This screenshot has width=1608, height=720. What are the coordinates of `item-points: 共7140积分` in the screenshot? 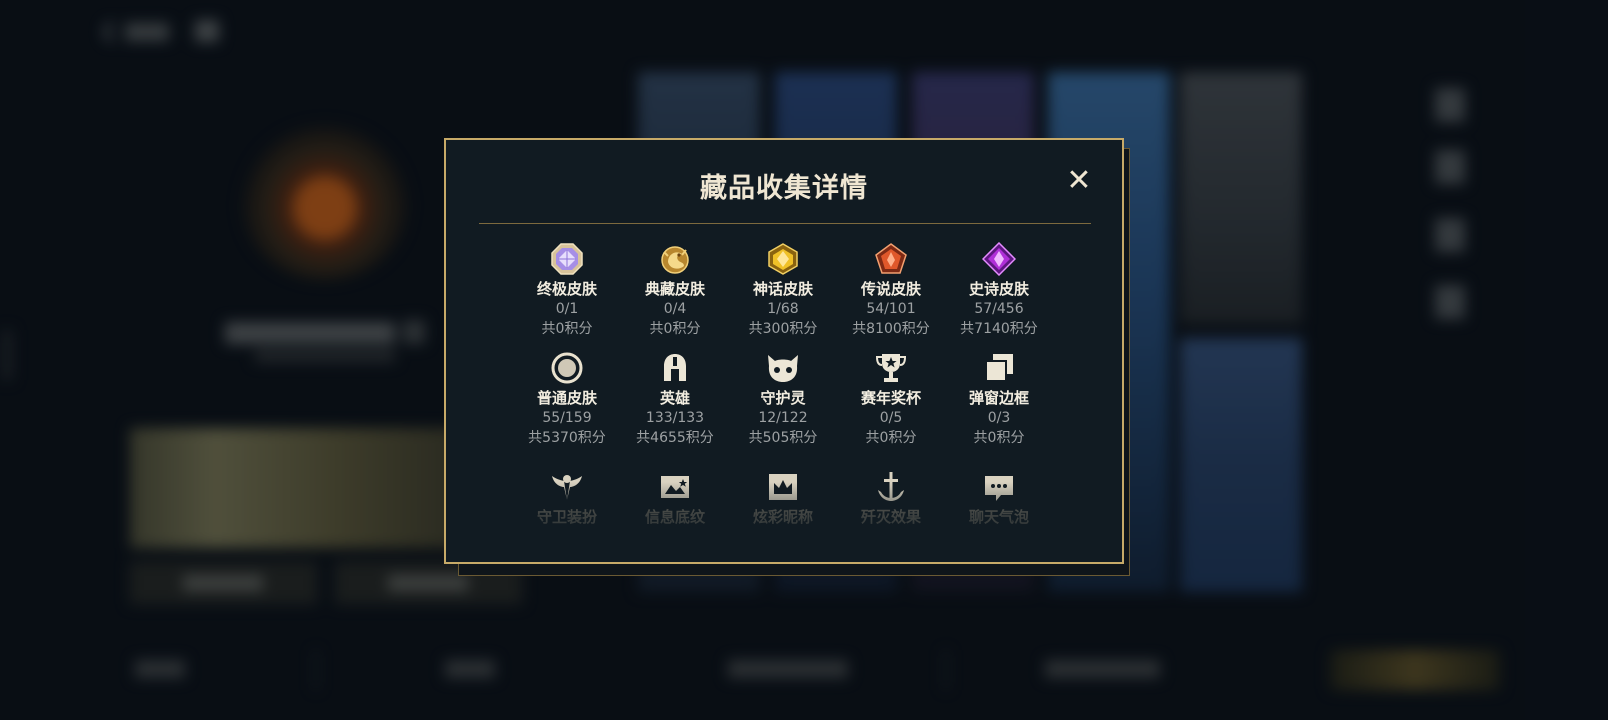 It's located at (999, 329).